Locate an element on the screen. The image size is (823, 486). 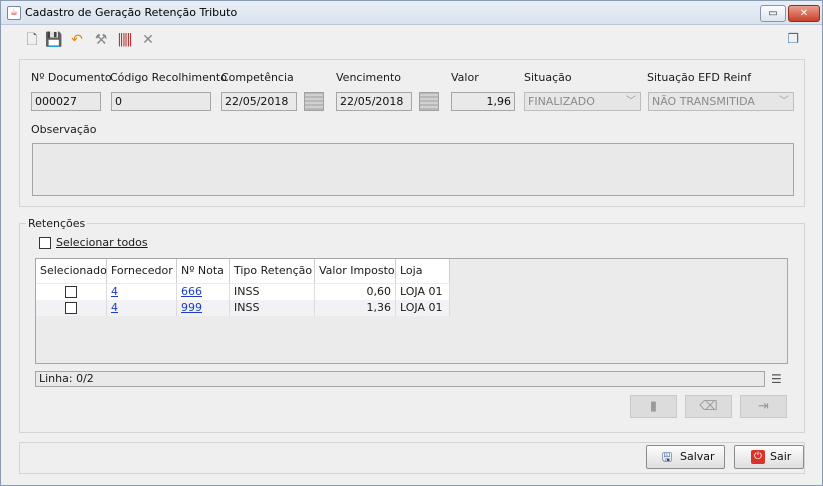
broom-icon: ⌫ is located at coordinates (708, 406).